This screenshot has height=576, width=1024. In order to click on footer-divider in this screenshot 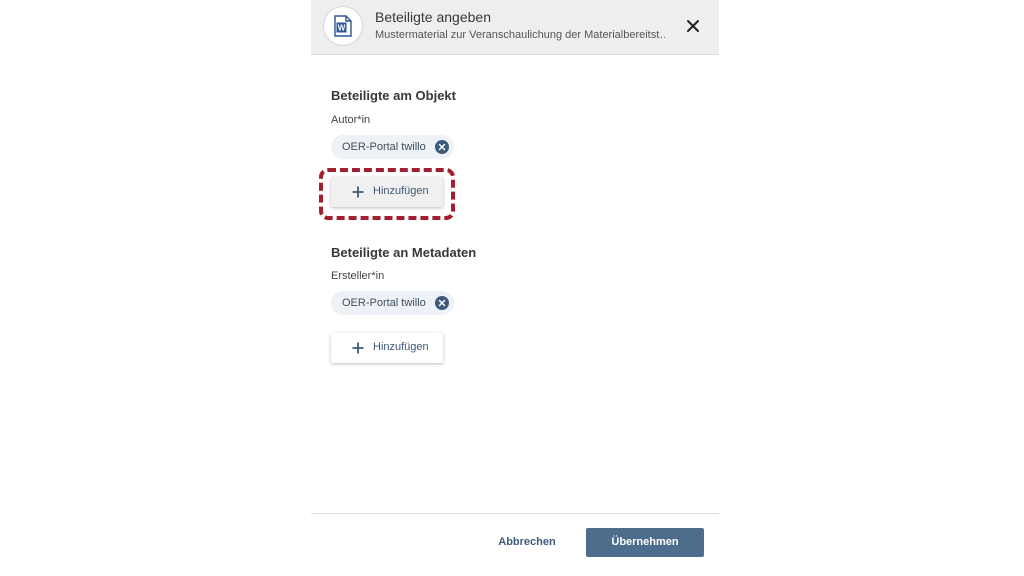, I will do `click(515, 513)`.